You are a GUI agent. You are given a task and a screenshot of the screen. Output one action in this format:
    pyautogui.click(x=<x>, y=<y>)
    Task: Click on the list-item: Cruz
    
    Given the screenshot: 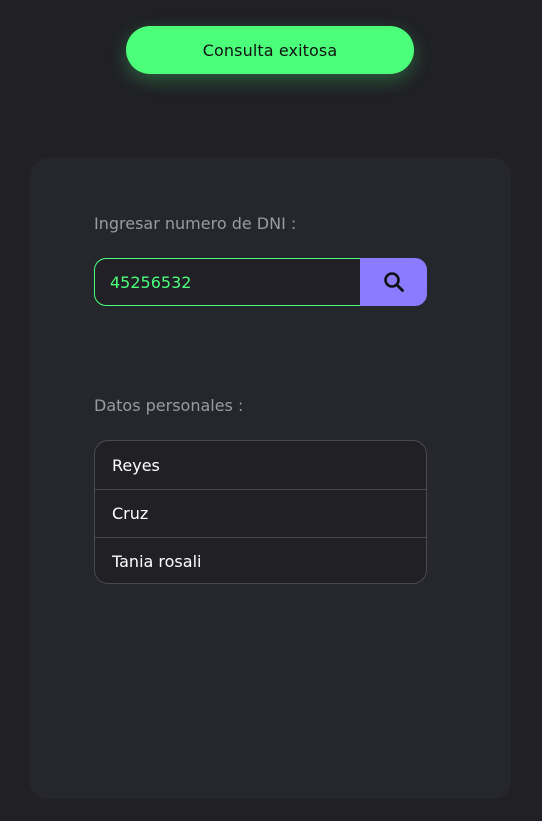 What is the action you would take?
    pyautogui.click(x=260, y=513)
    